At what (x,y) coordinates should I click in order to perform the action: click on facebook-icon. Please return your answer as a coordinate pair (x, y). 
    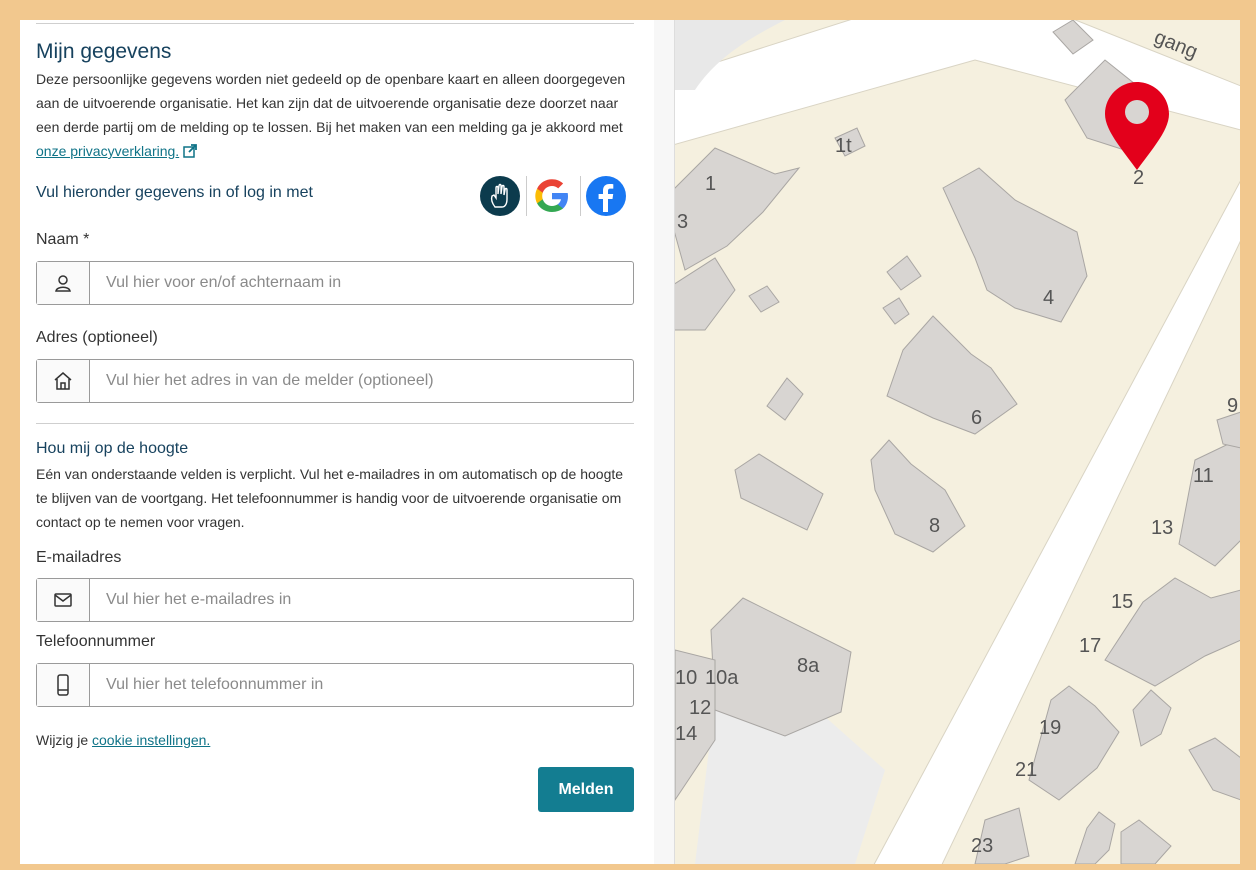
    Looking at the image, I should click on (606, 196).